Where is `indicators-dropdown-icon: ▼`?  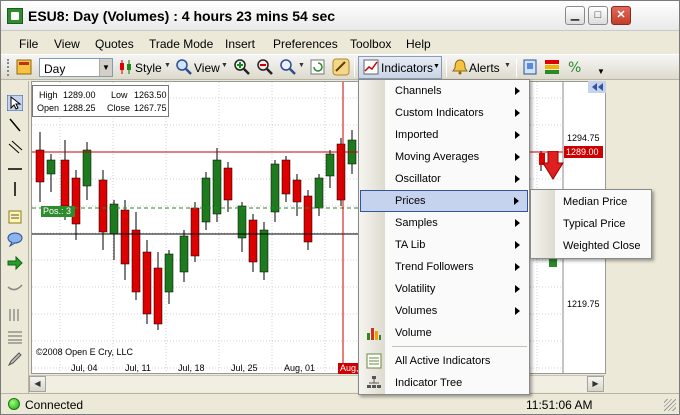
indicators-dropdown-icon: ▼ is located at coordinates (436, 66).